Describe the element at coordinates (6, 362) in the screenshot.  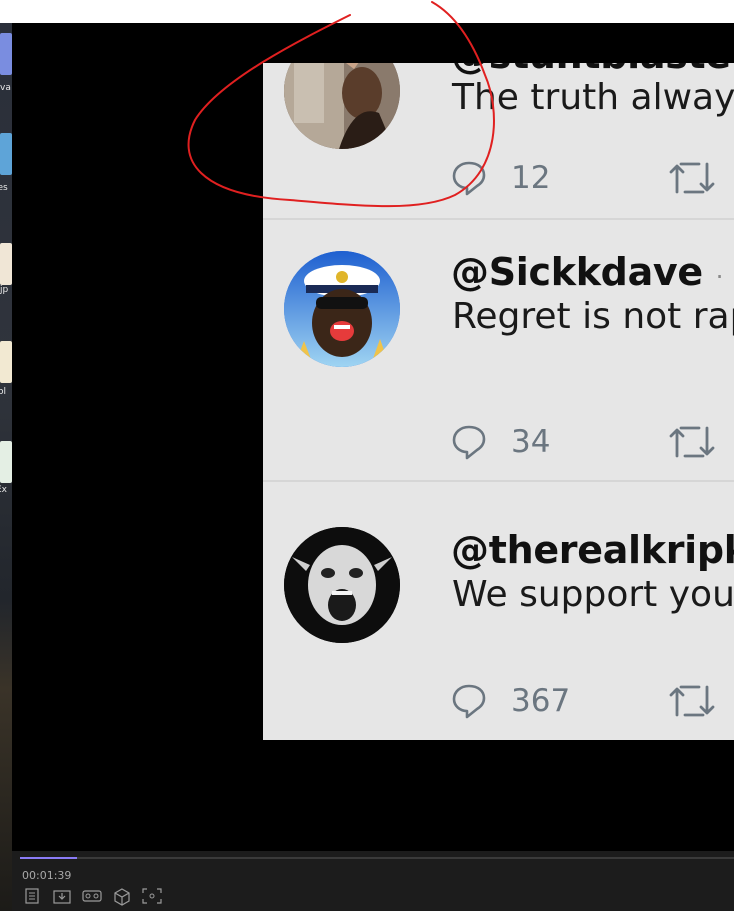
I see `desktop-icon-folder` at that location.